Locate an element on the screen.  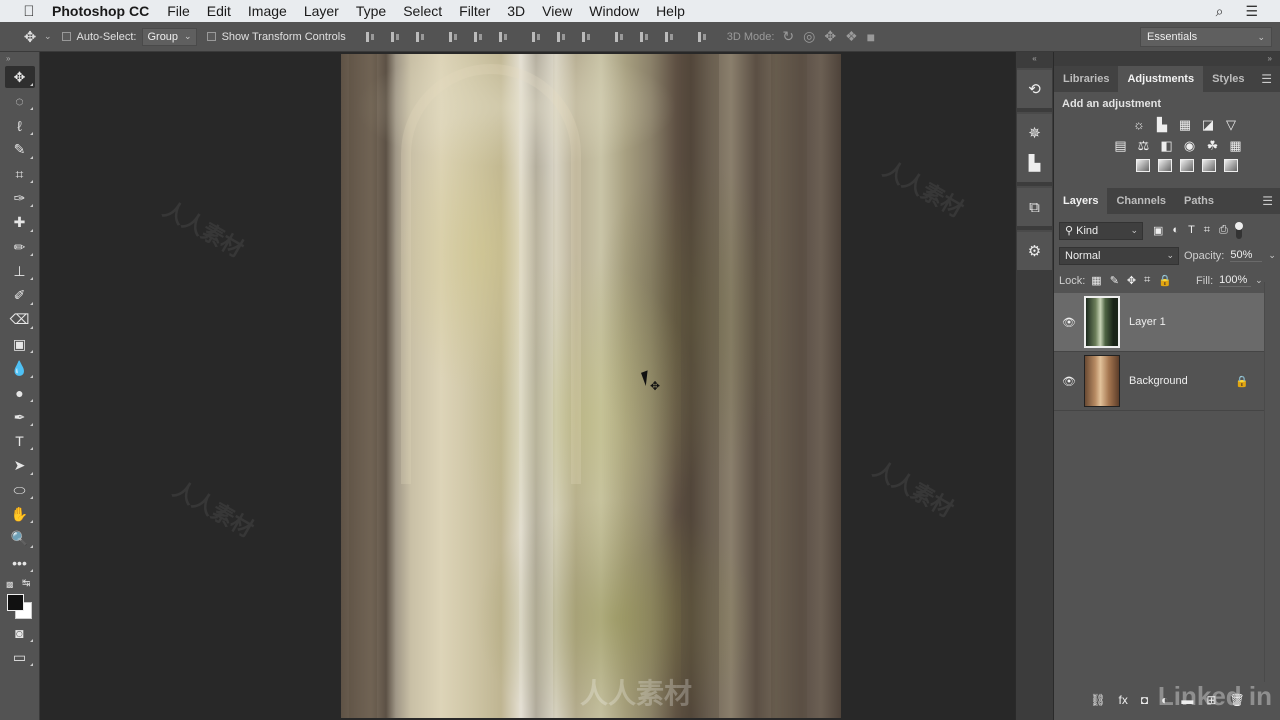
link-layers-icon: ⛓ is located at coordinates (1097, 700).